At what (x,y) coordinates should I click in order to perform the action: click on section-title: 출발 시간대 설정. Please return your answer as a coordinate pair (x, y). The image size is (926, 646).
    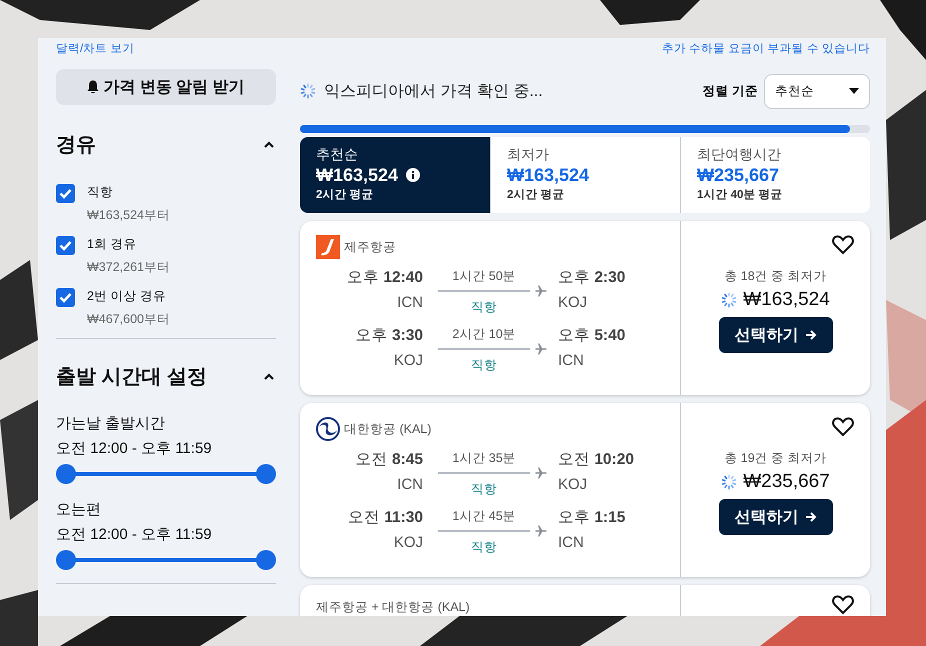
    Looking at the image, I should click on (132, 377).